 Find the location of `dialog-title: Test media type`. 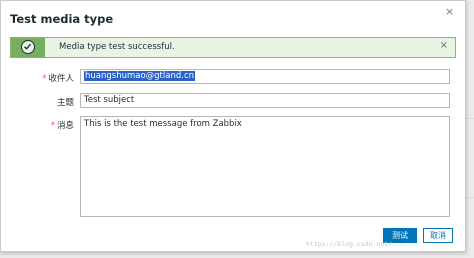

dialog-title: Test media type is located at coordinates (62, 19).